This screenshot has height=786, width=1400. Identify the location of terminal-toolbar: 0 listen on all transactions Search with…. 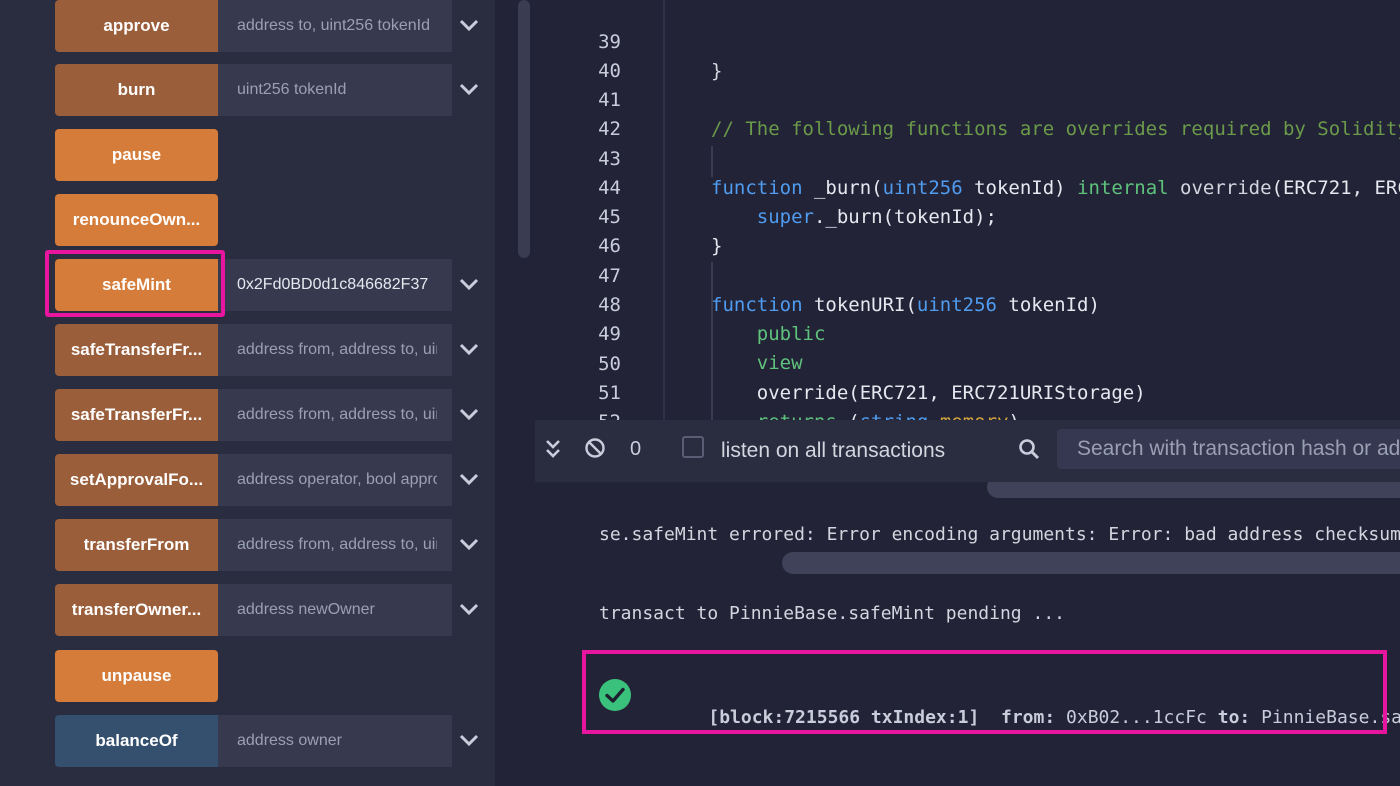
(967, 451).